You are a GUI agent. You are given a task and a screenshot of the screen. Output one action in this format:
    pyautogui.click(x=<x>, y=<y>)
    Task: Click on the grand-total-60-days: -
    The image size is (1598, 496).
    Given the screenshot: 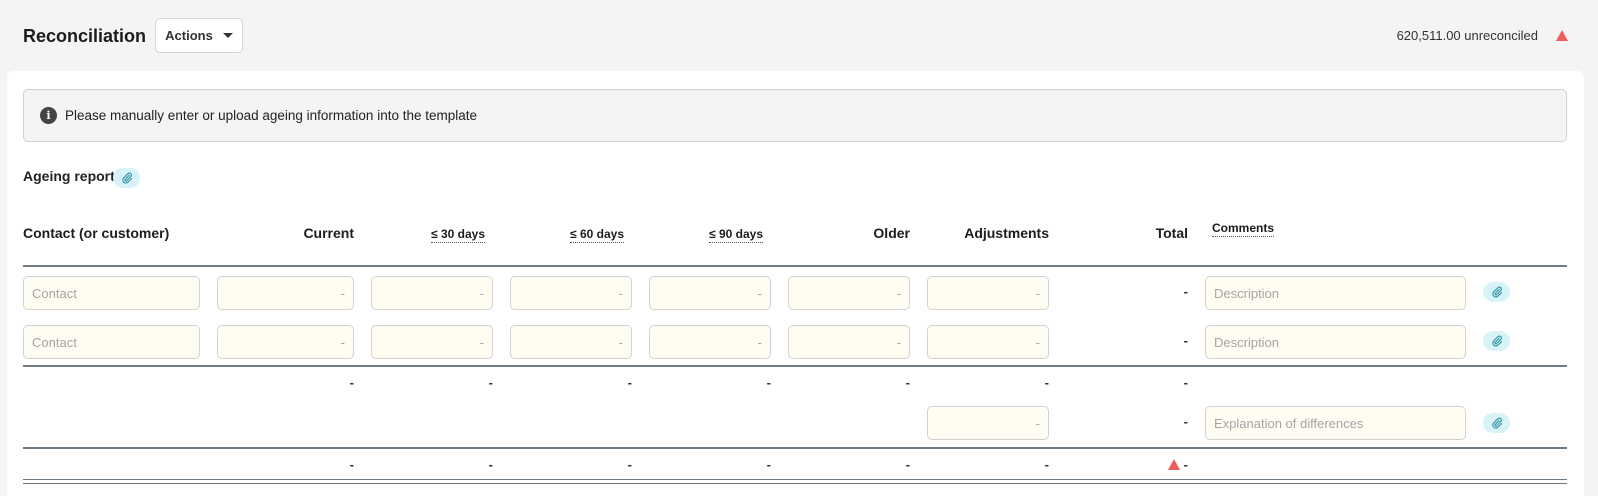 What is the action you would take?
    pyautogui.click(x=629, y=464)
    